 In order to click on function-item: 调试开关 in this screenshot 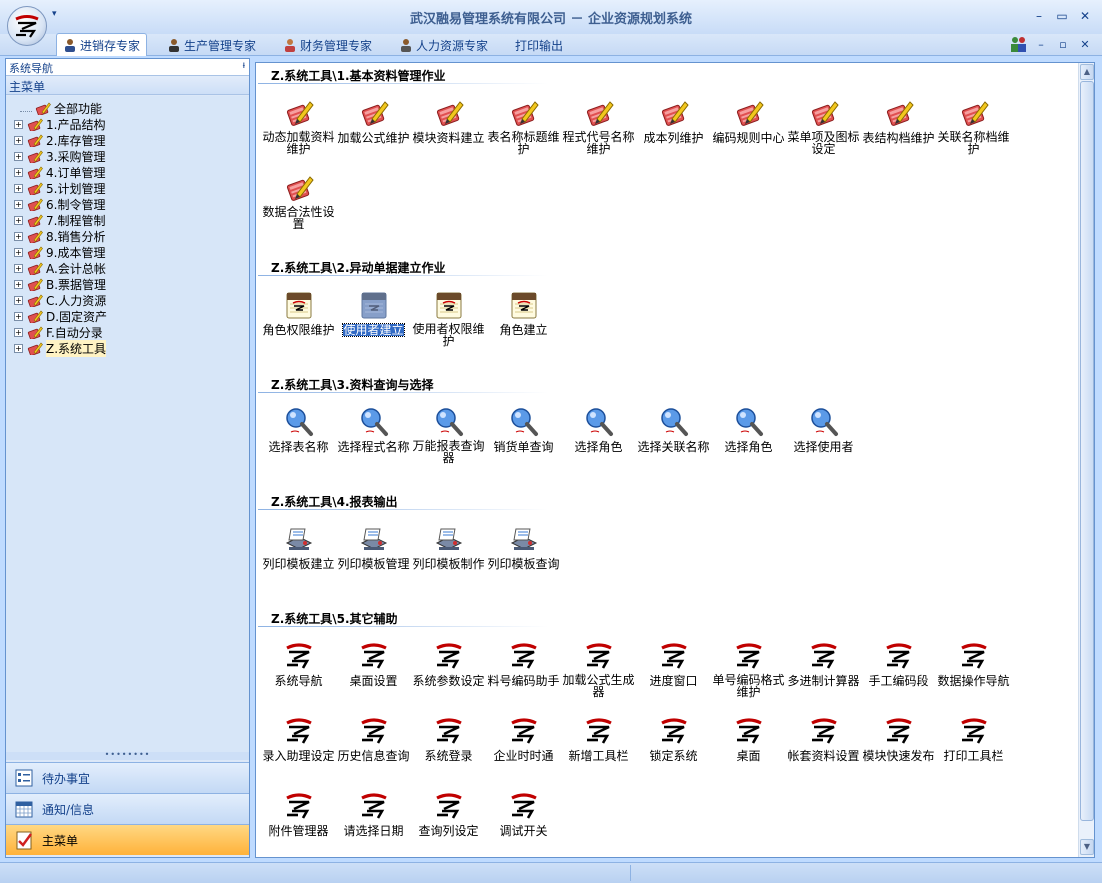, I will do `click(523, 814)`.